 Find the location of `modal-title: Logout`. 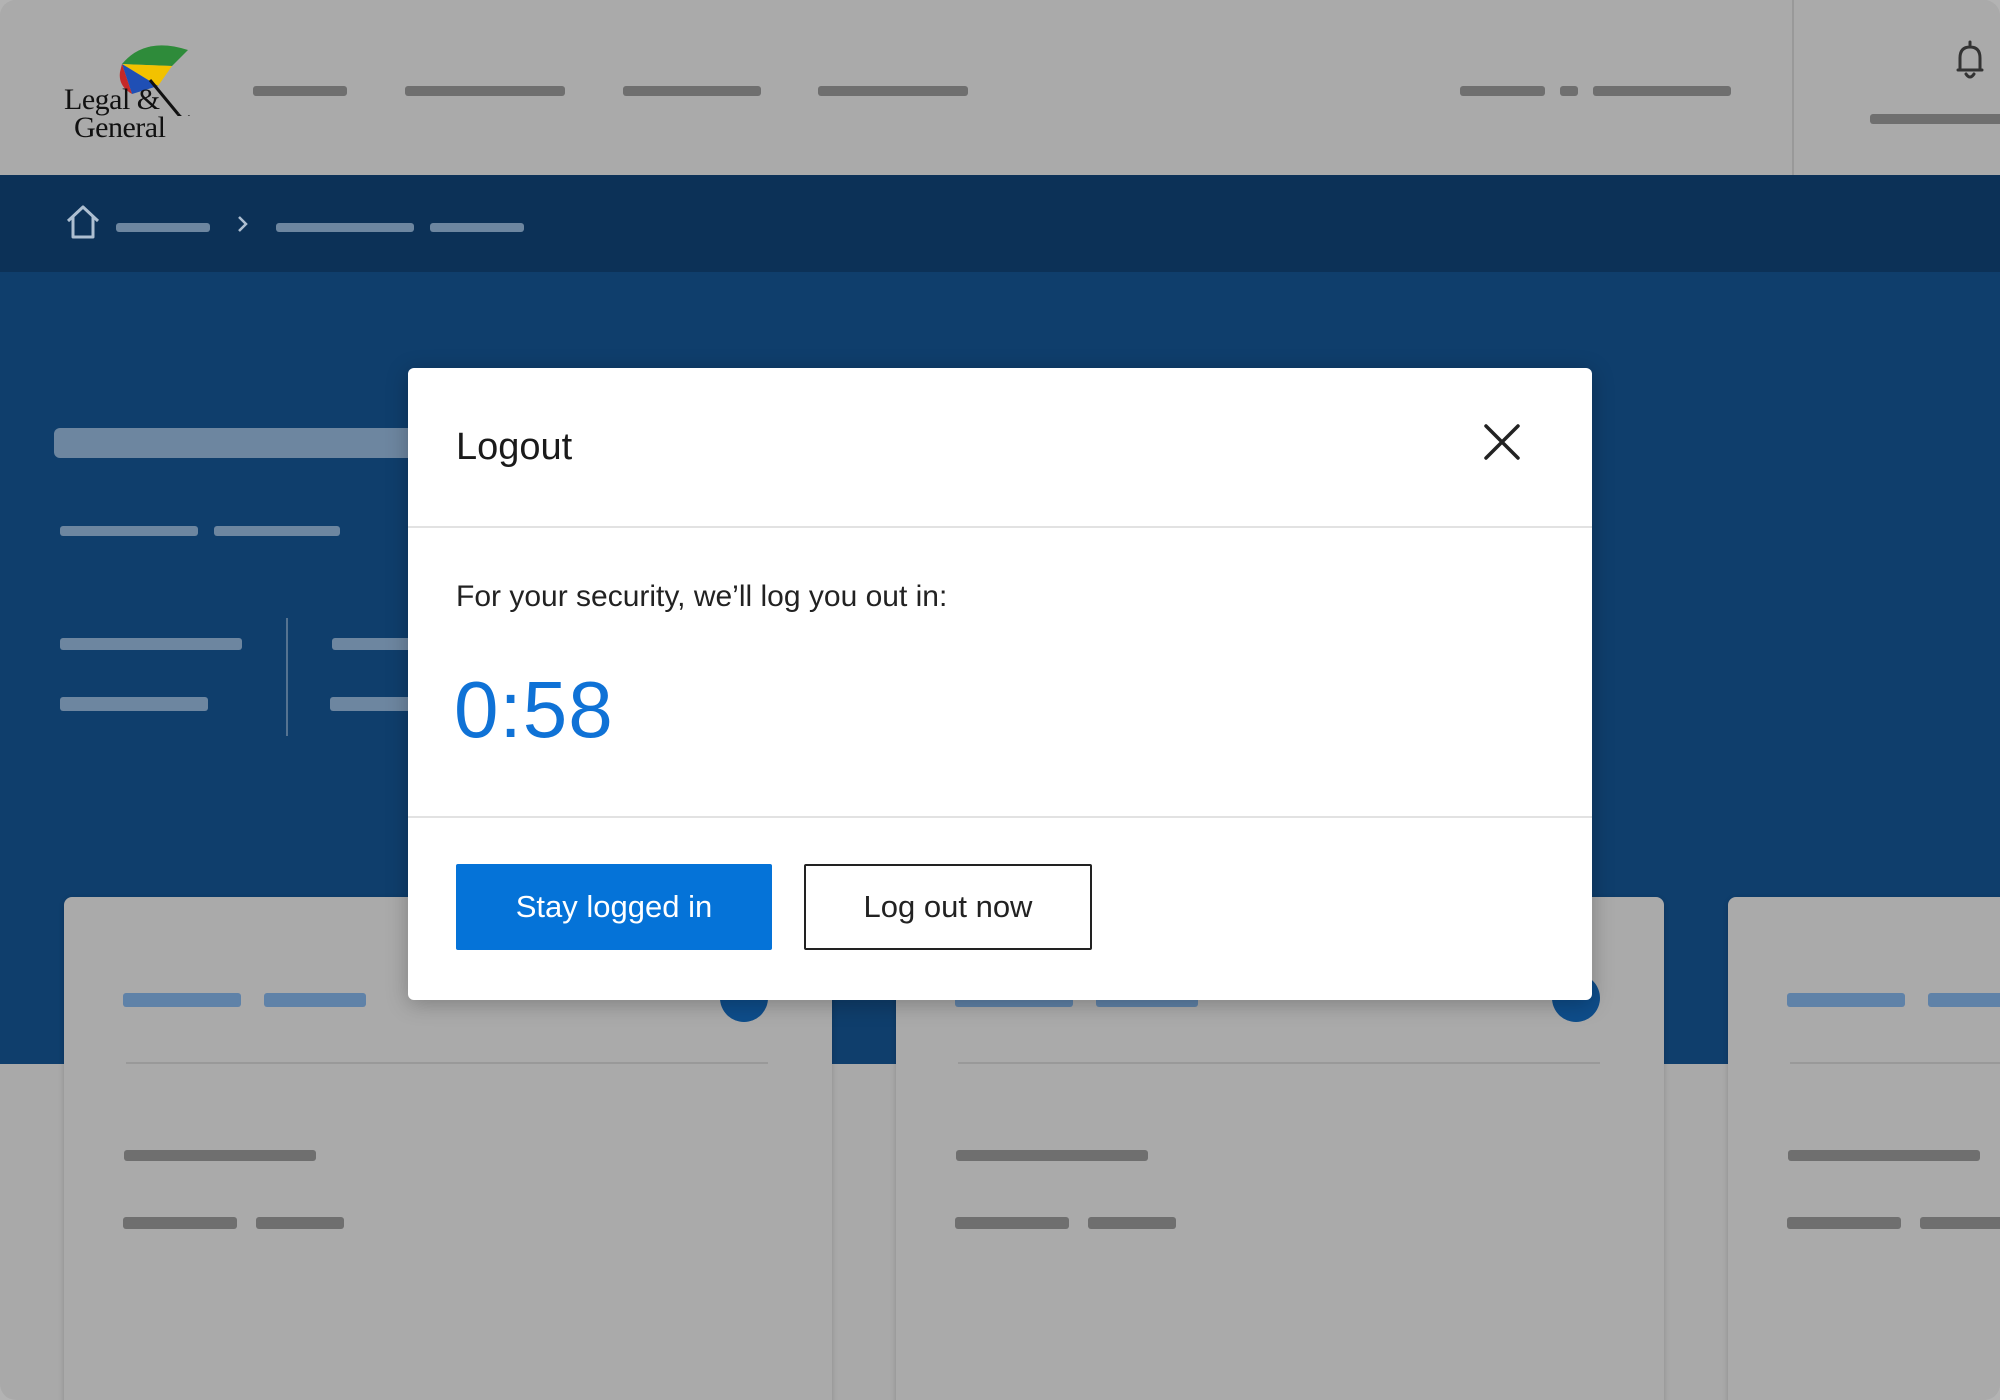

modal-title: Logout is located at coordinates (514, 447).